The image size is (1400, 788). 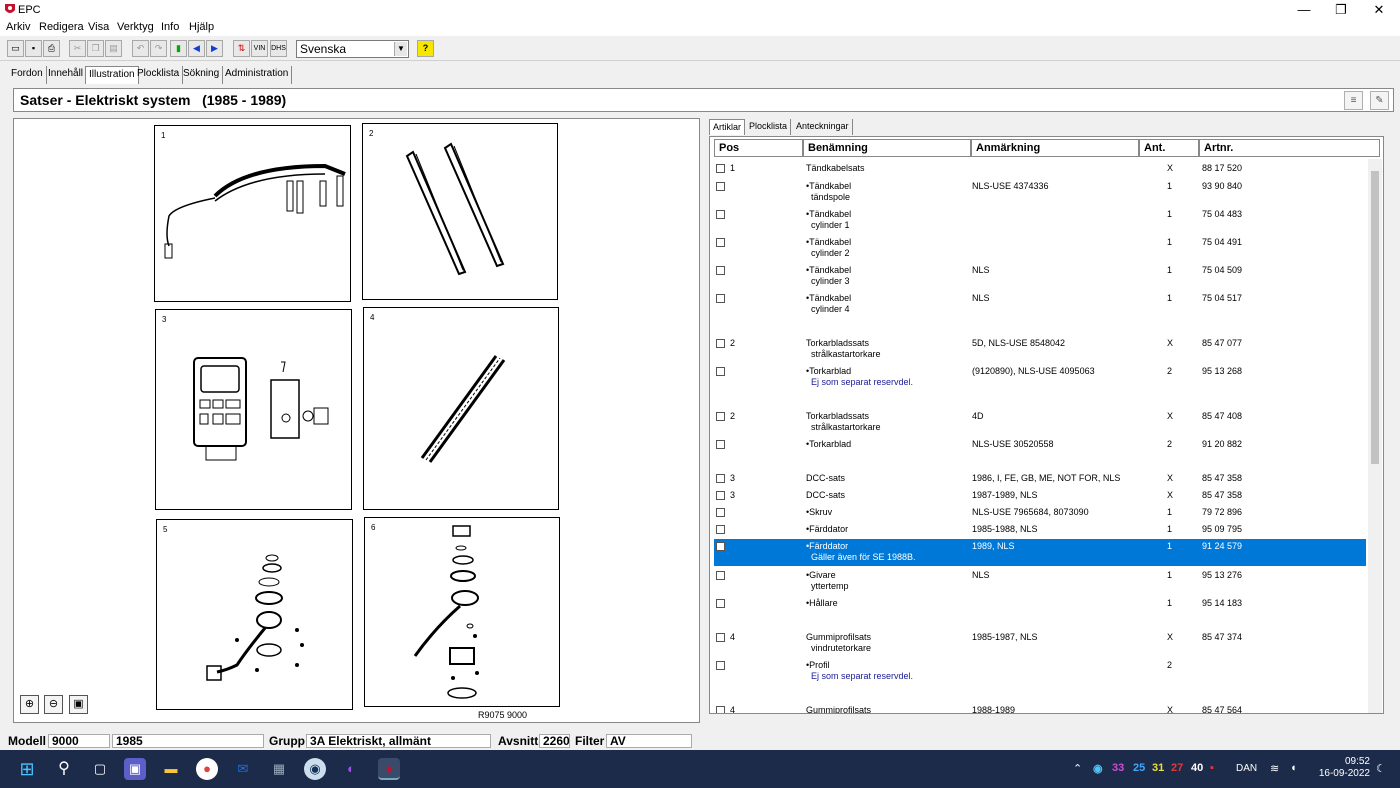 What do you see at coordinates (202, 75) in the screenshot?
I see `tab-sokning: Sökning` at bounding box center [202, 75].